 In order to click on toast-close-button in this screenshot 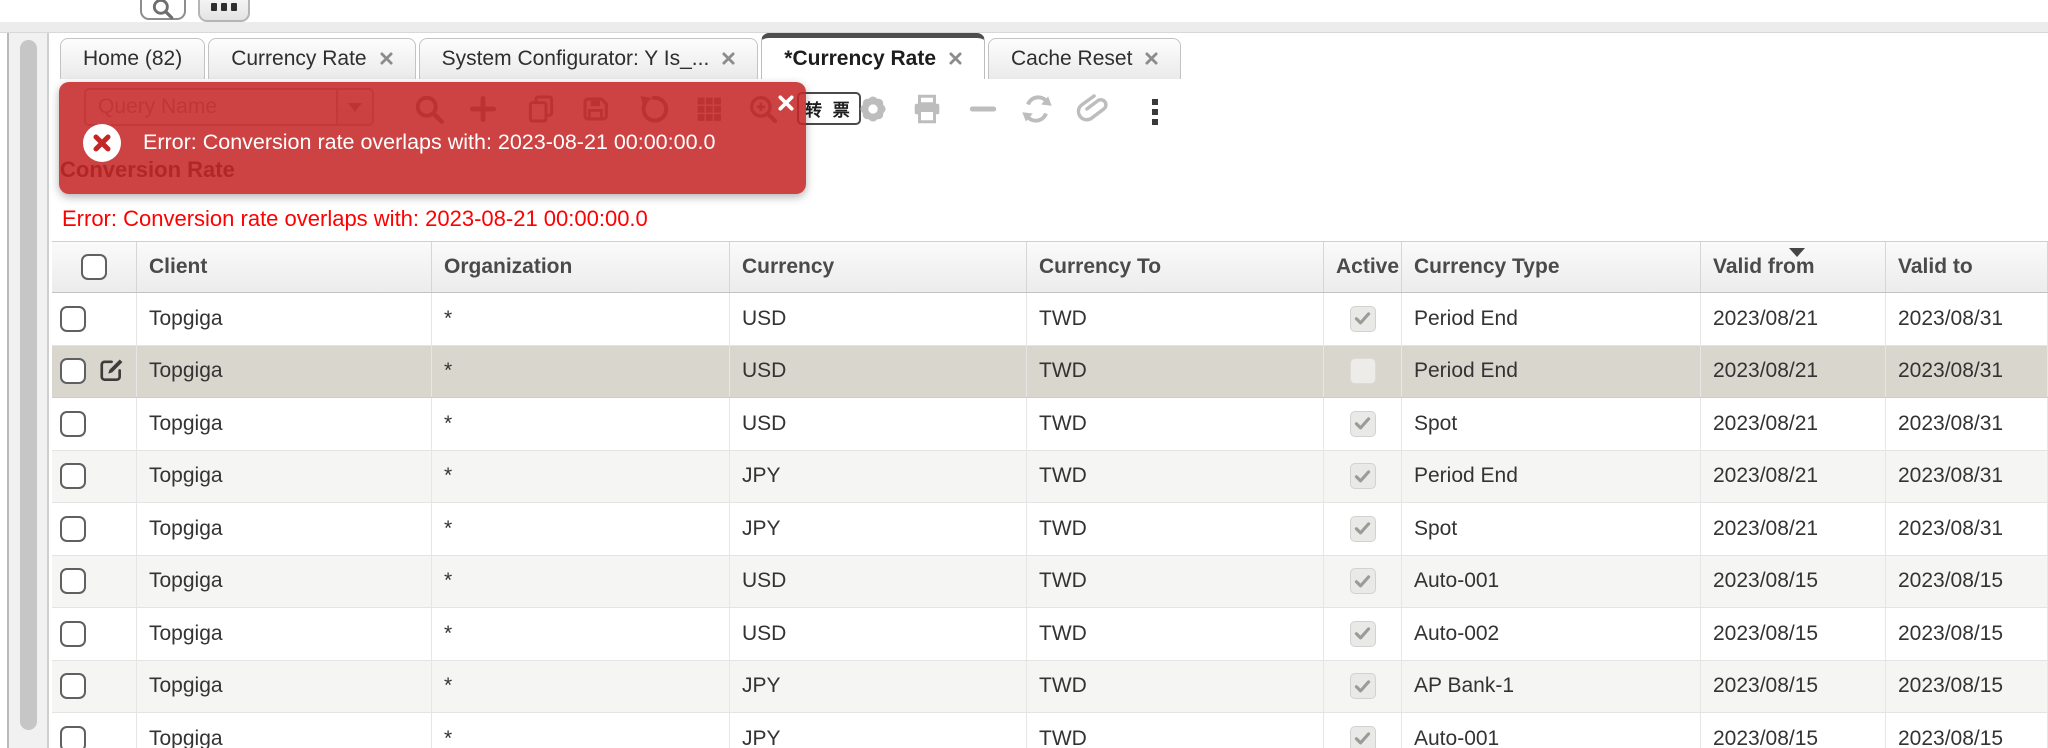, I will do `click(786, 103)`.